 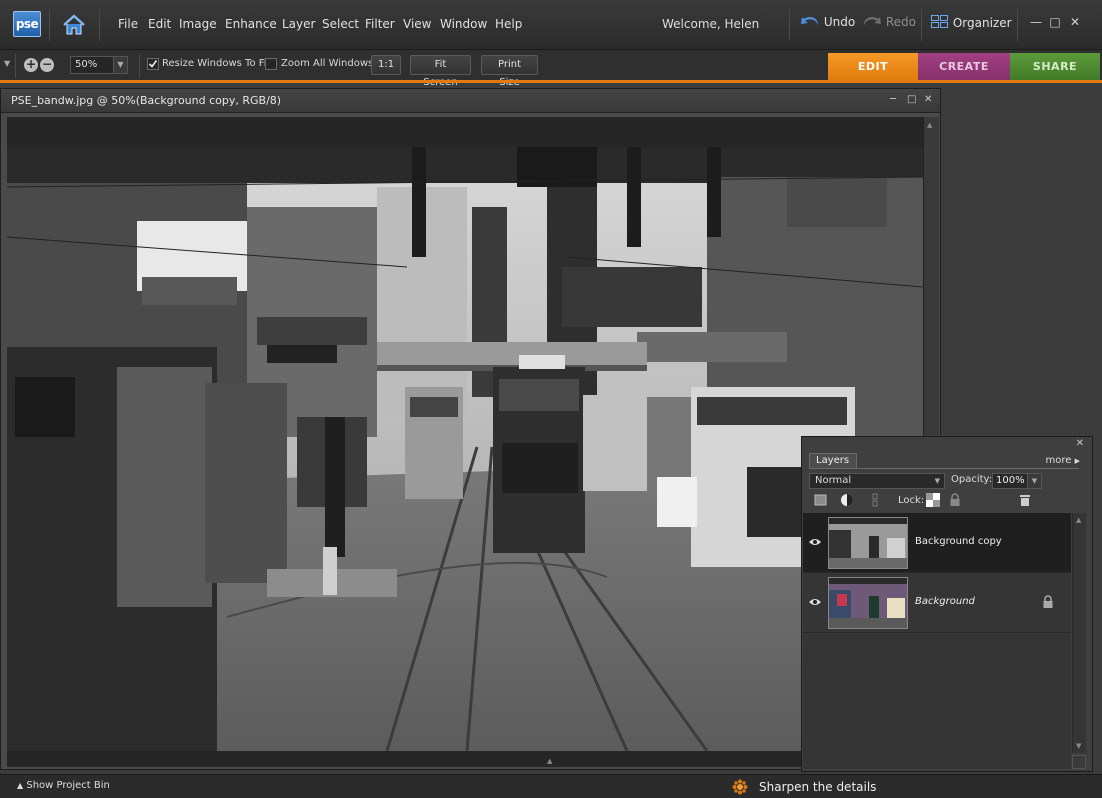 I want to click on zoom-out-icon: −, so click(x=47, y=65).